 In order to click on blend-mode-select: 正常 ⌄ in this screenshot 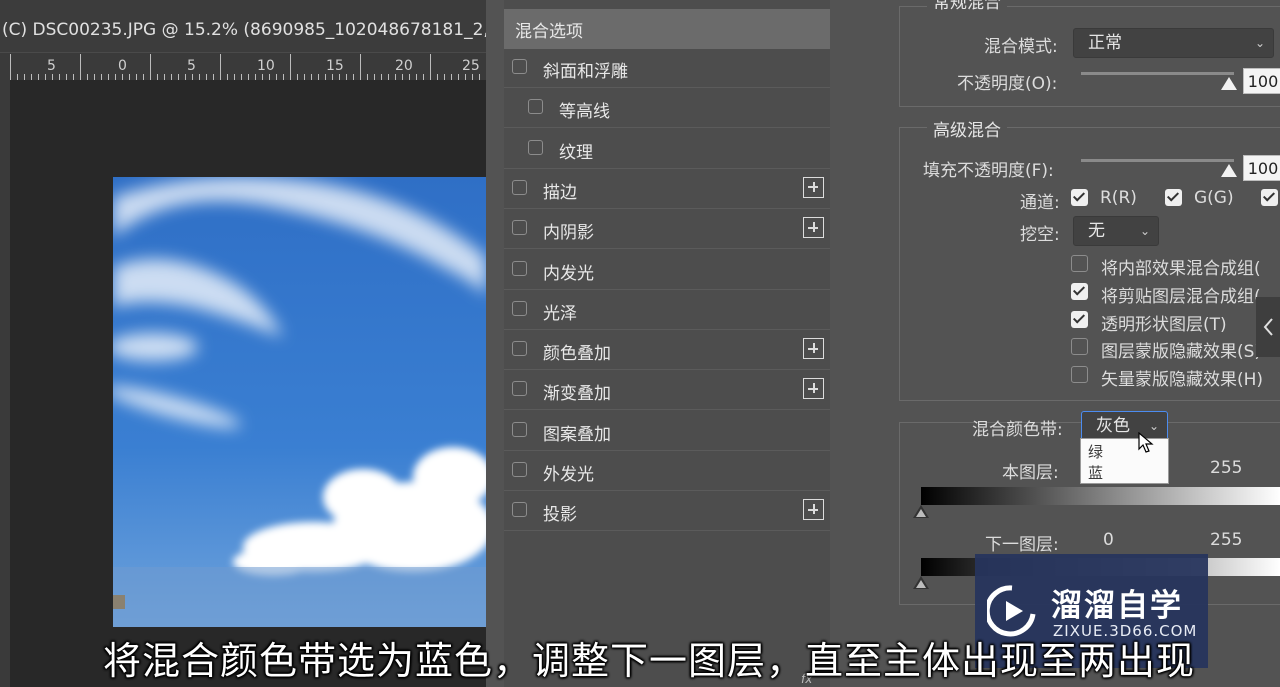, I will do `click(1173, 43)`.